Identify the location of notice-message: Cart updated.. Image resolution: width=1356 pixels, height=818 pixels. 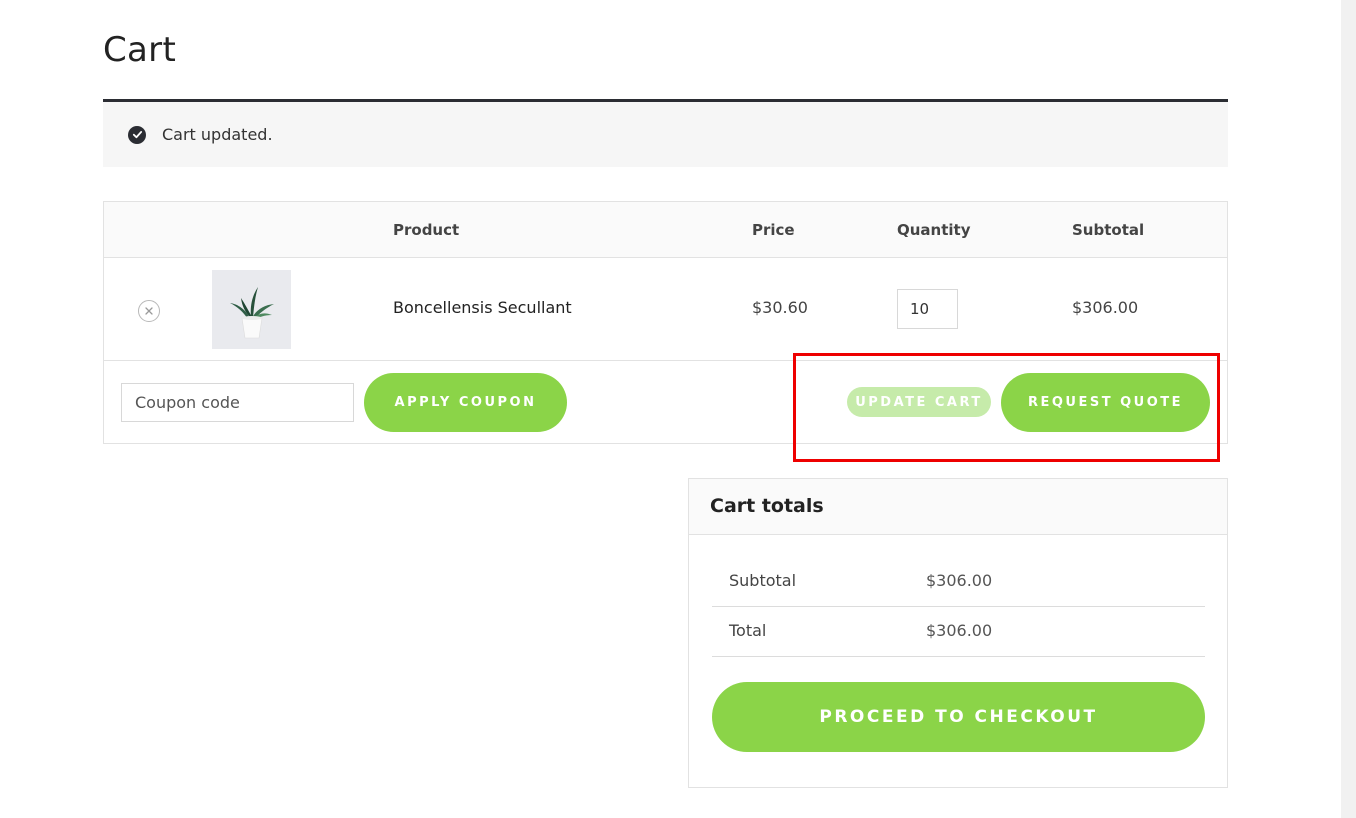
(217, 134).